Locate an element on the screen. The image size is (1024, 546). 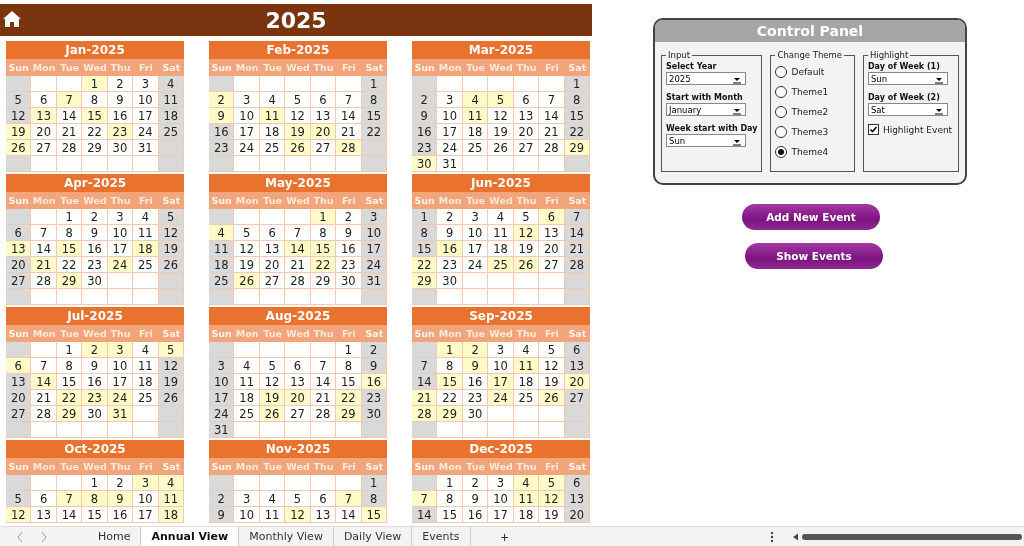
calendar-cell: 25 is located at coordinates (526, 398).